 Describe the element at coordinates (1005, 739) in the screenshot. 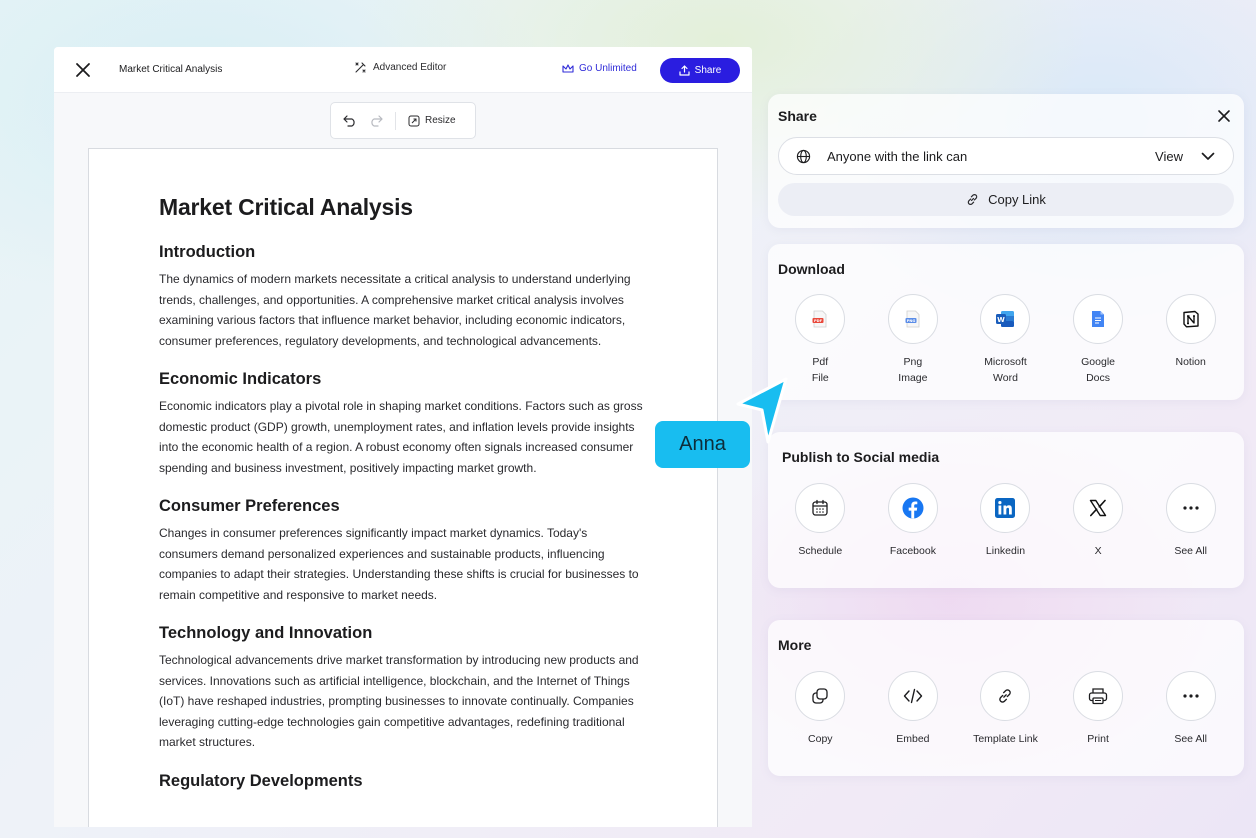

I see `option-label: Template Link` at that location.